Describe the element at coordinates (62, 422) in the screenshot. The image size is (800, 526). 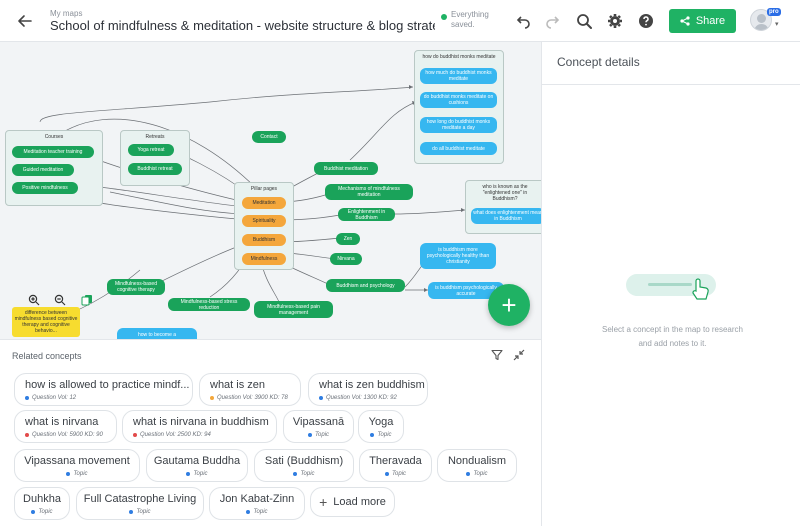
I see `related-chip-label: what is nirvana` at that location.